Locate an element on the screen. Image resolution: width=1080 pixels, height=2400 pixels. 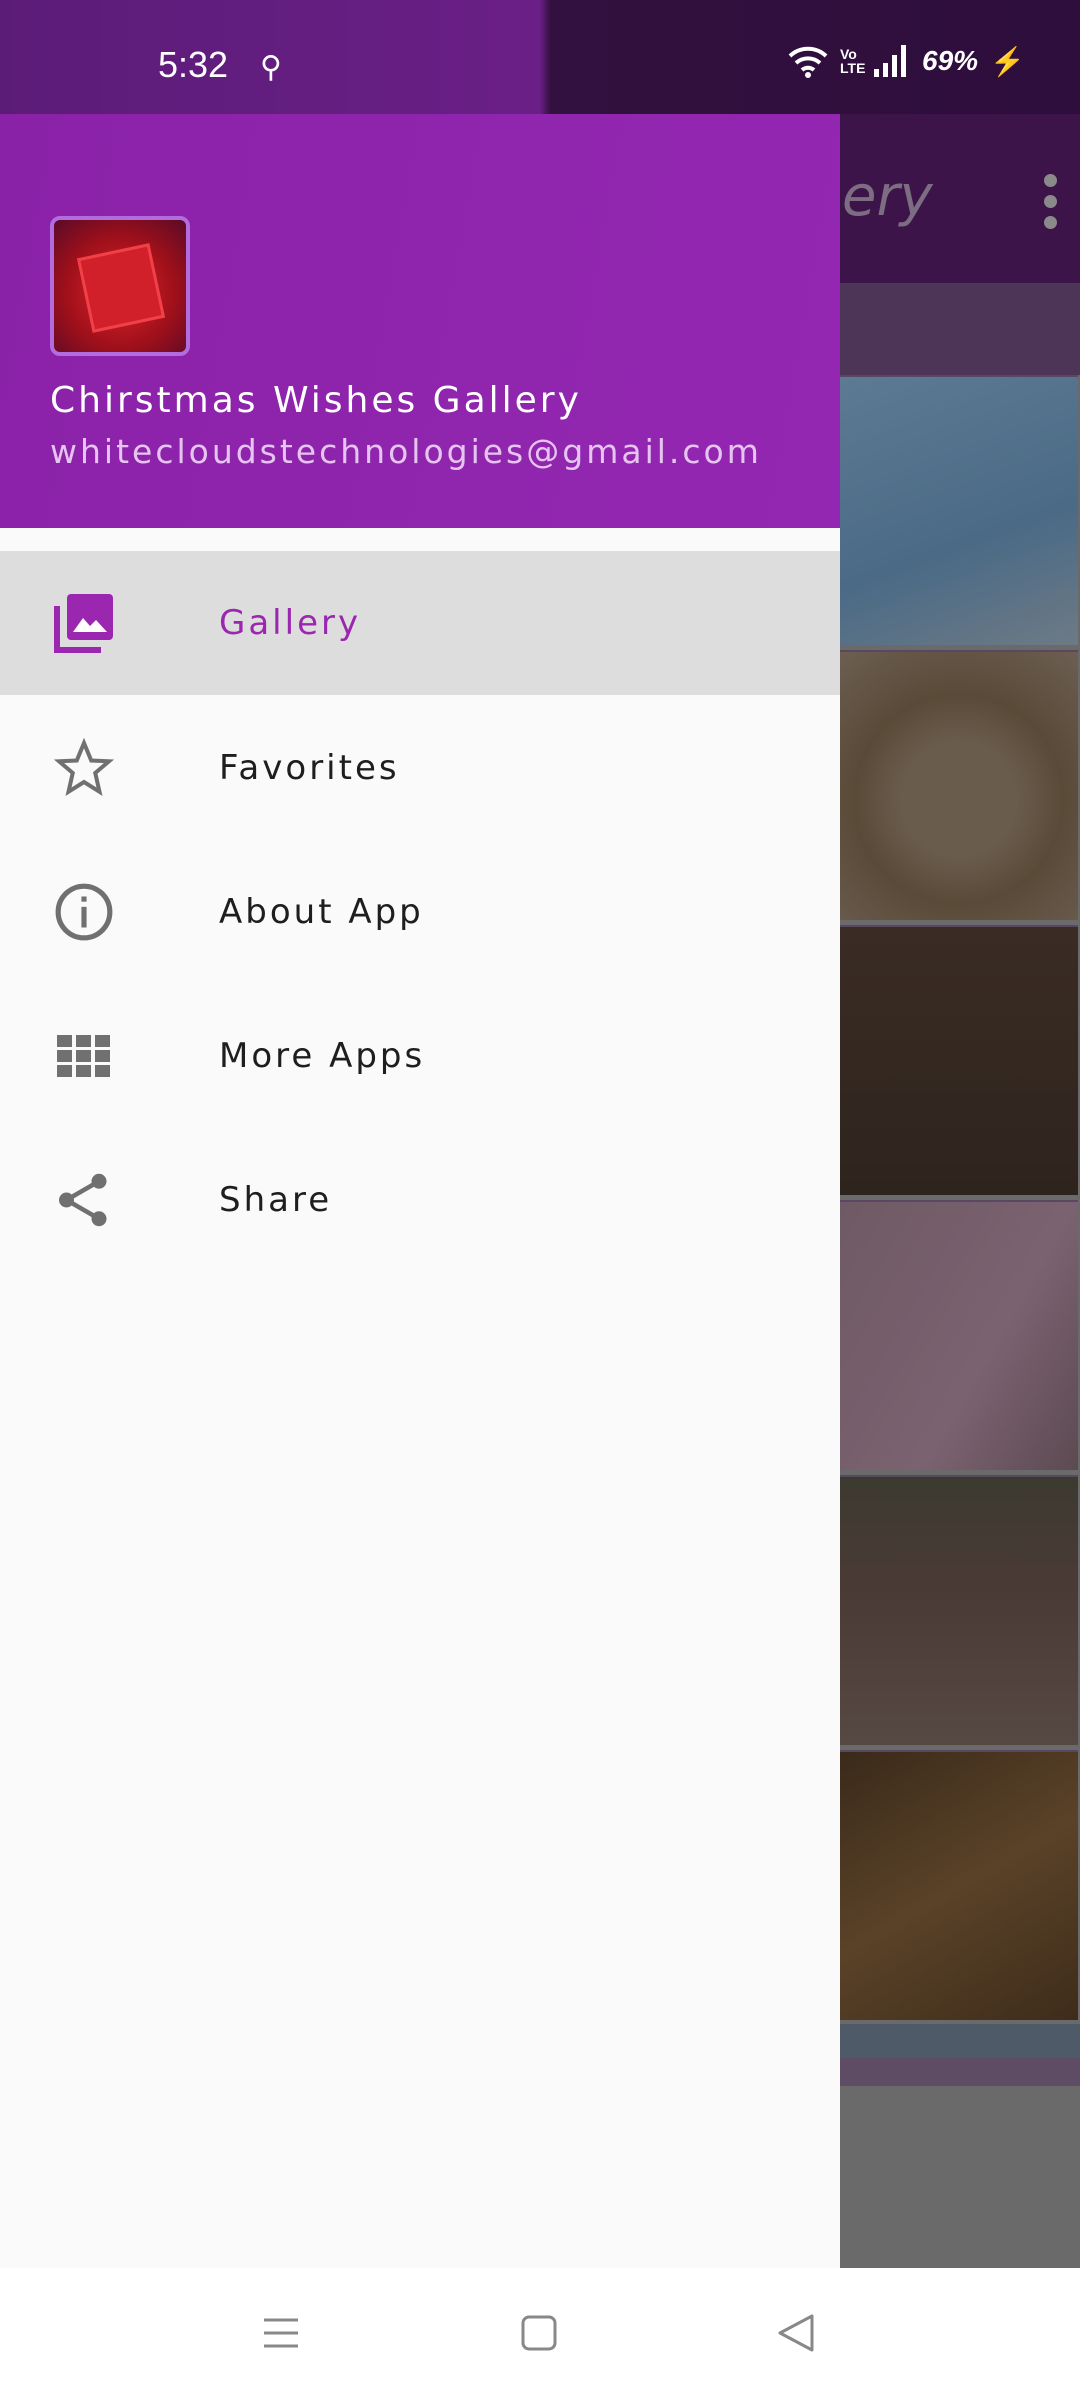
toolbar-title: ery is located at coordinates (887, 196).